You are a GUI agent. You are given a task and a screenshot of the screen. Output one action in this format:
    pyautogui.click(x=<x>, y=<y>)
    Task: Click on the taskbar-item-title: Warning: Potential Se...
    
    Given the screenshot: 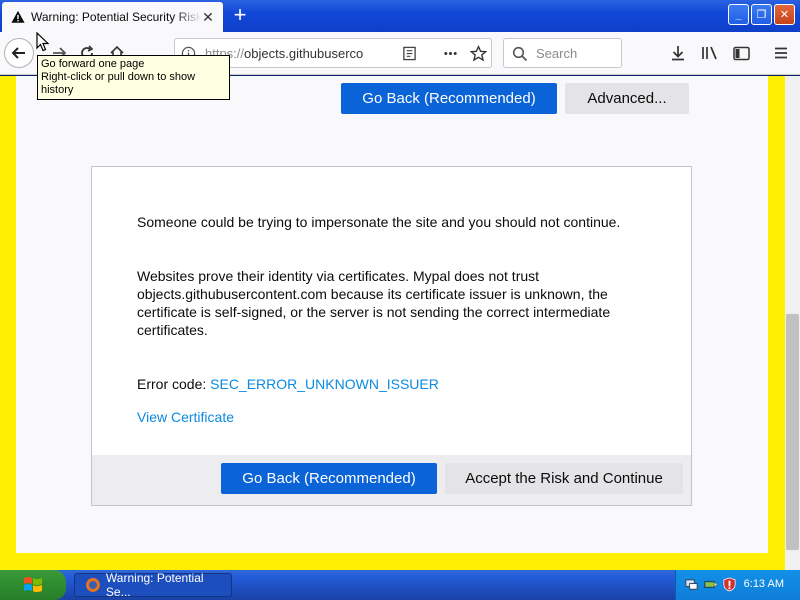 What is the action you would take?
    pyautogui.click(x=154, y=585)
    